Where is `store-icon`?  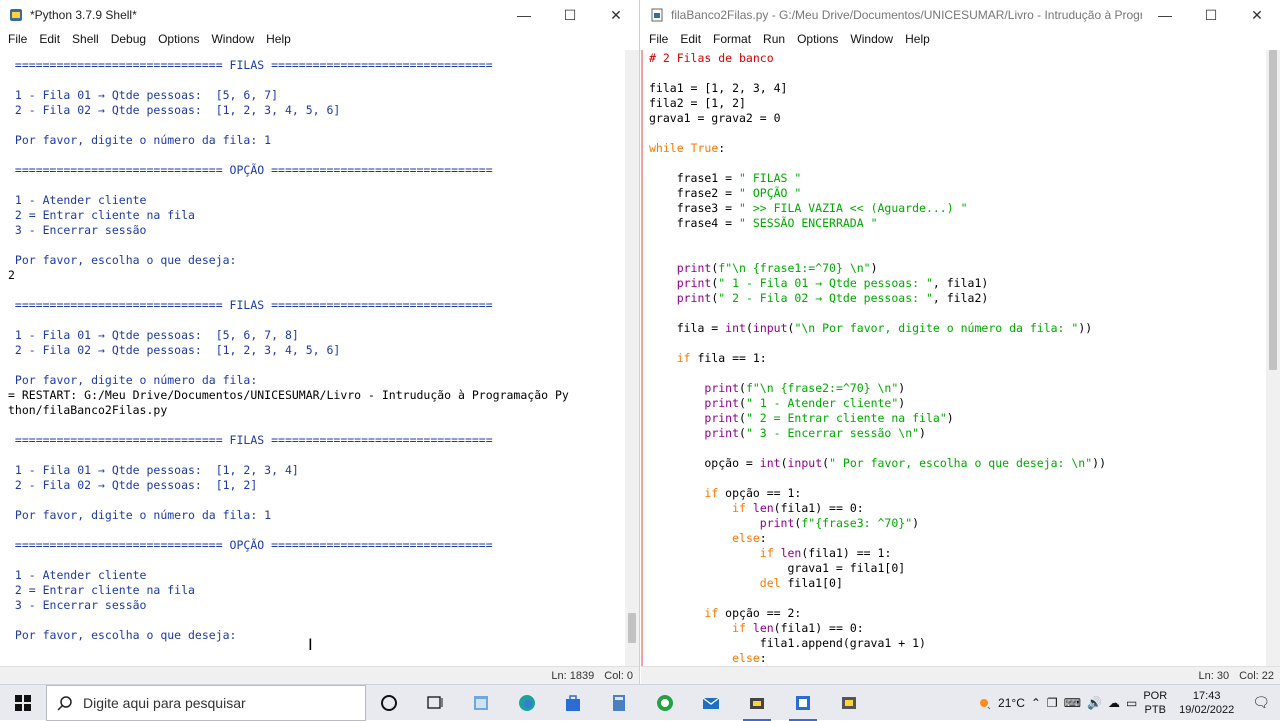
store-icon is located at coordinates (573, 702).